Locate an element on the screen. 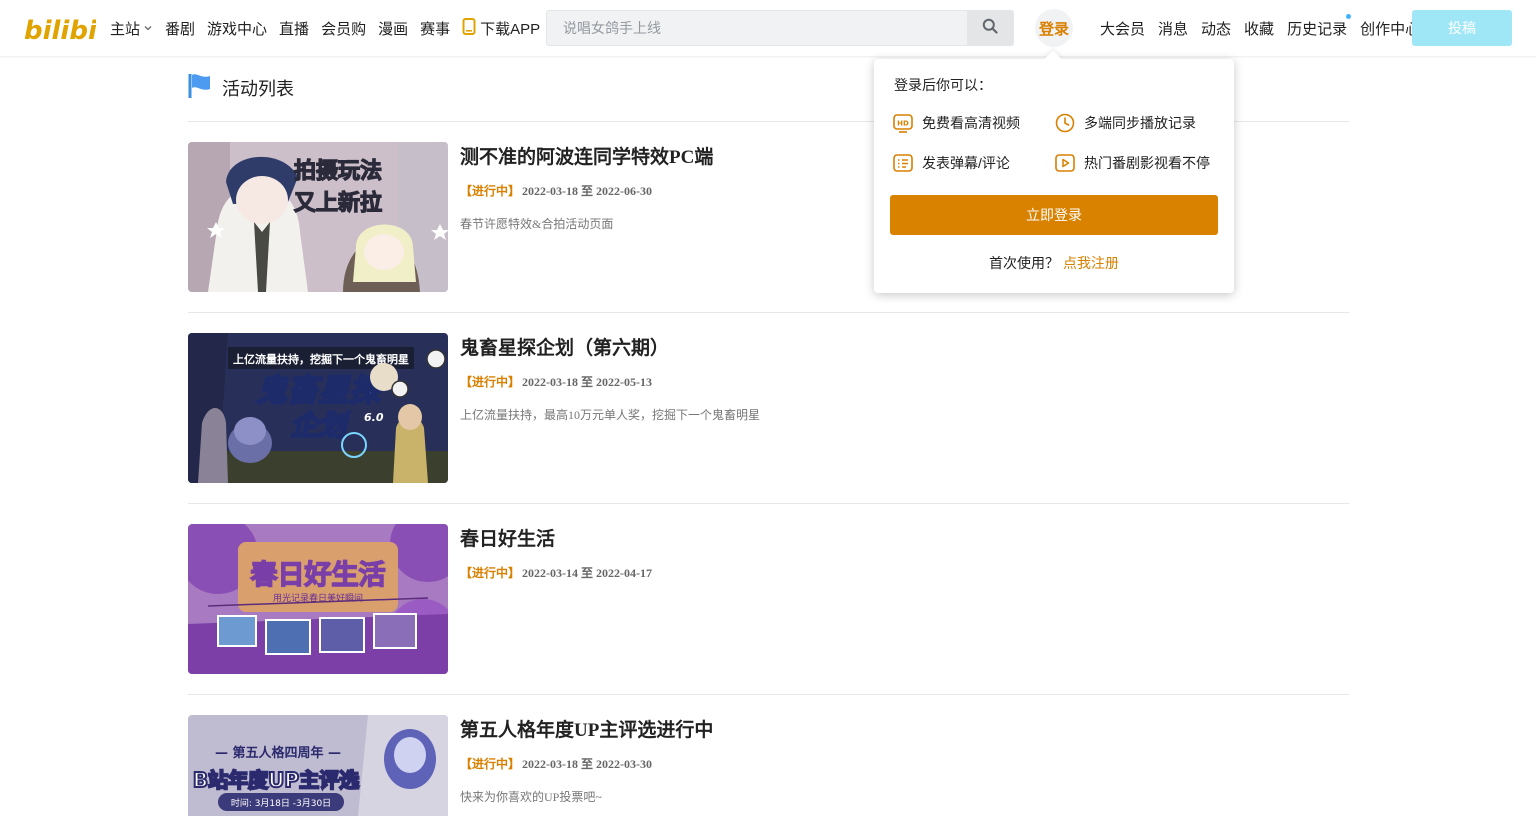 The image size is (1536, 816). activity-title: 鬼畜星探企划（第六期） is located at coordinates (564, 346).